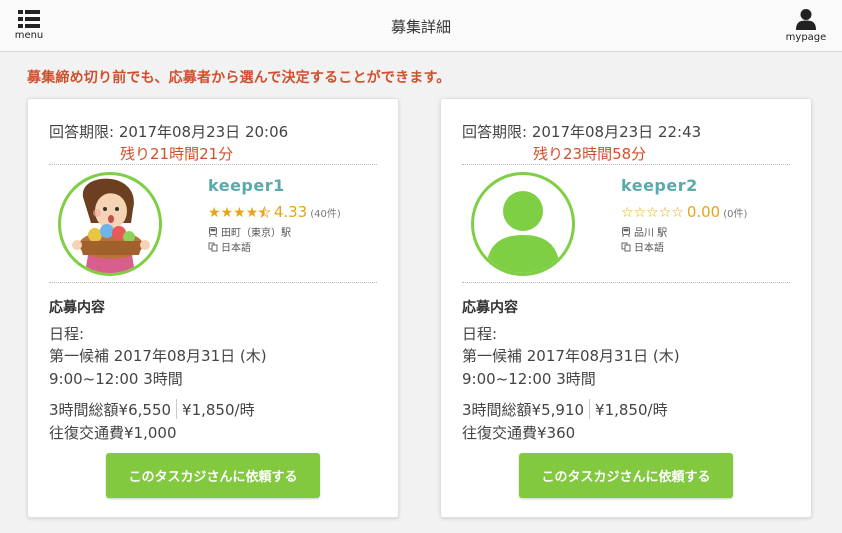 The height and width of the screenshot is (533, 842). What do you see at coordinates (735, 214) in the screenshot?
I see `review-count: (0件)` at bounding box center [735, 214].